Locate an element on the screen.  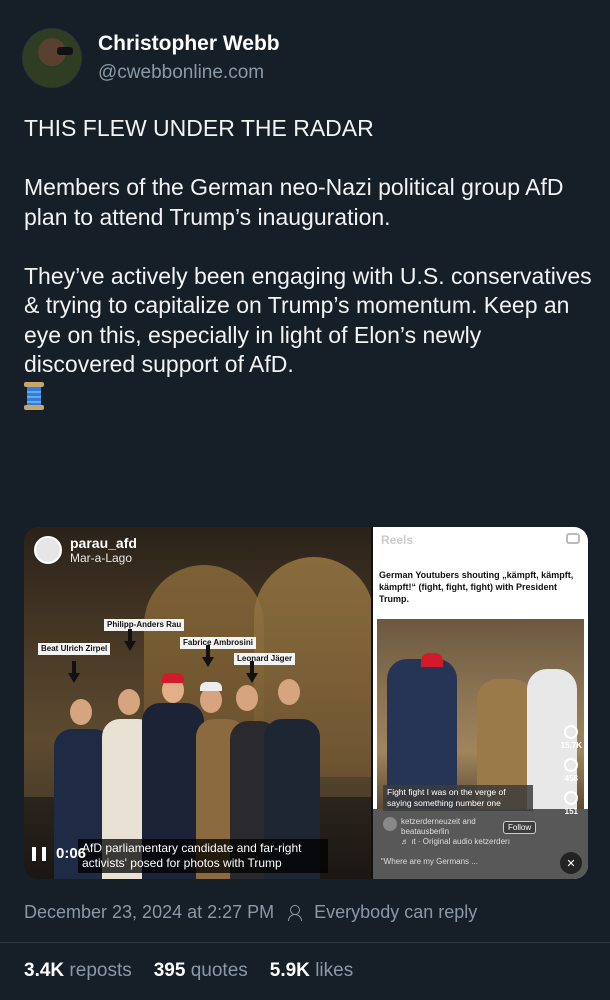
divider is located at coordinates (305, 942).